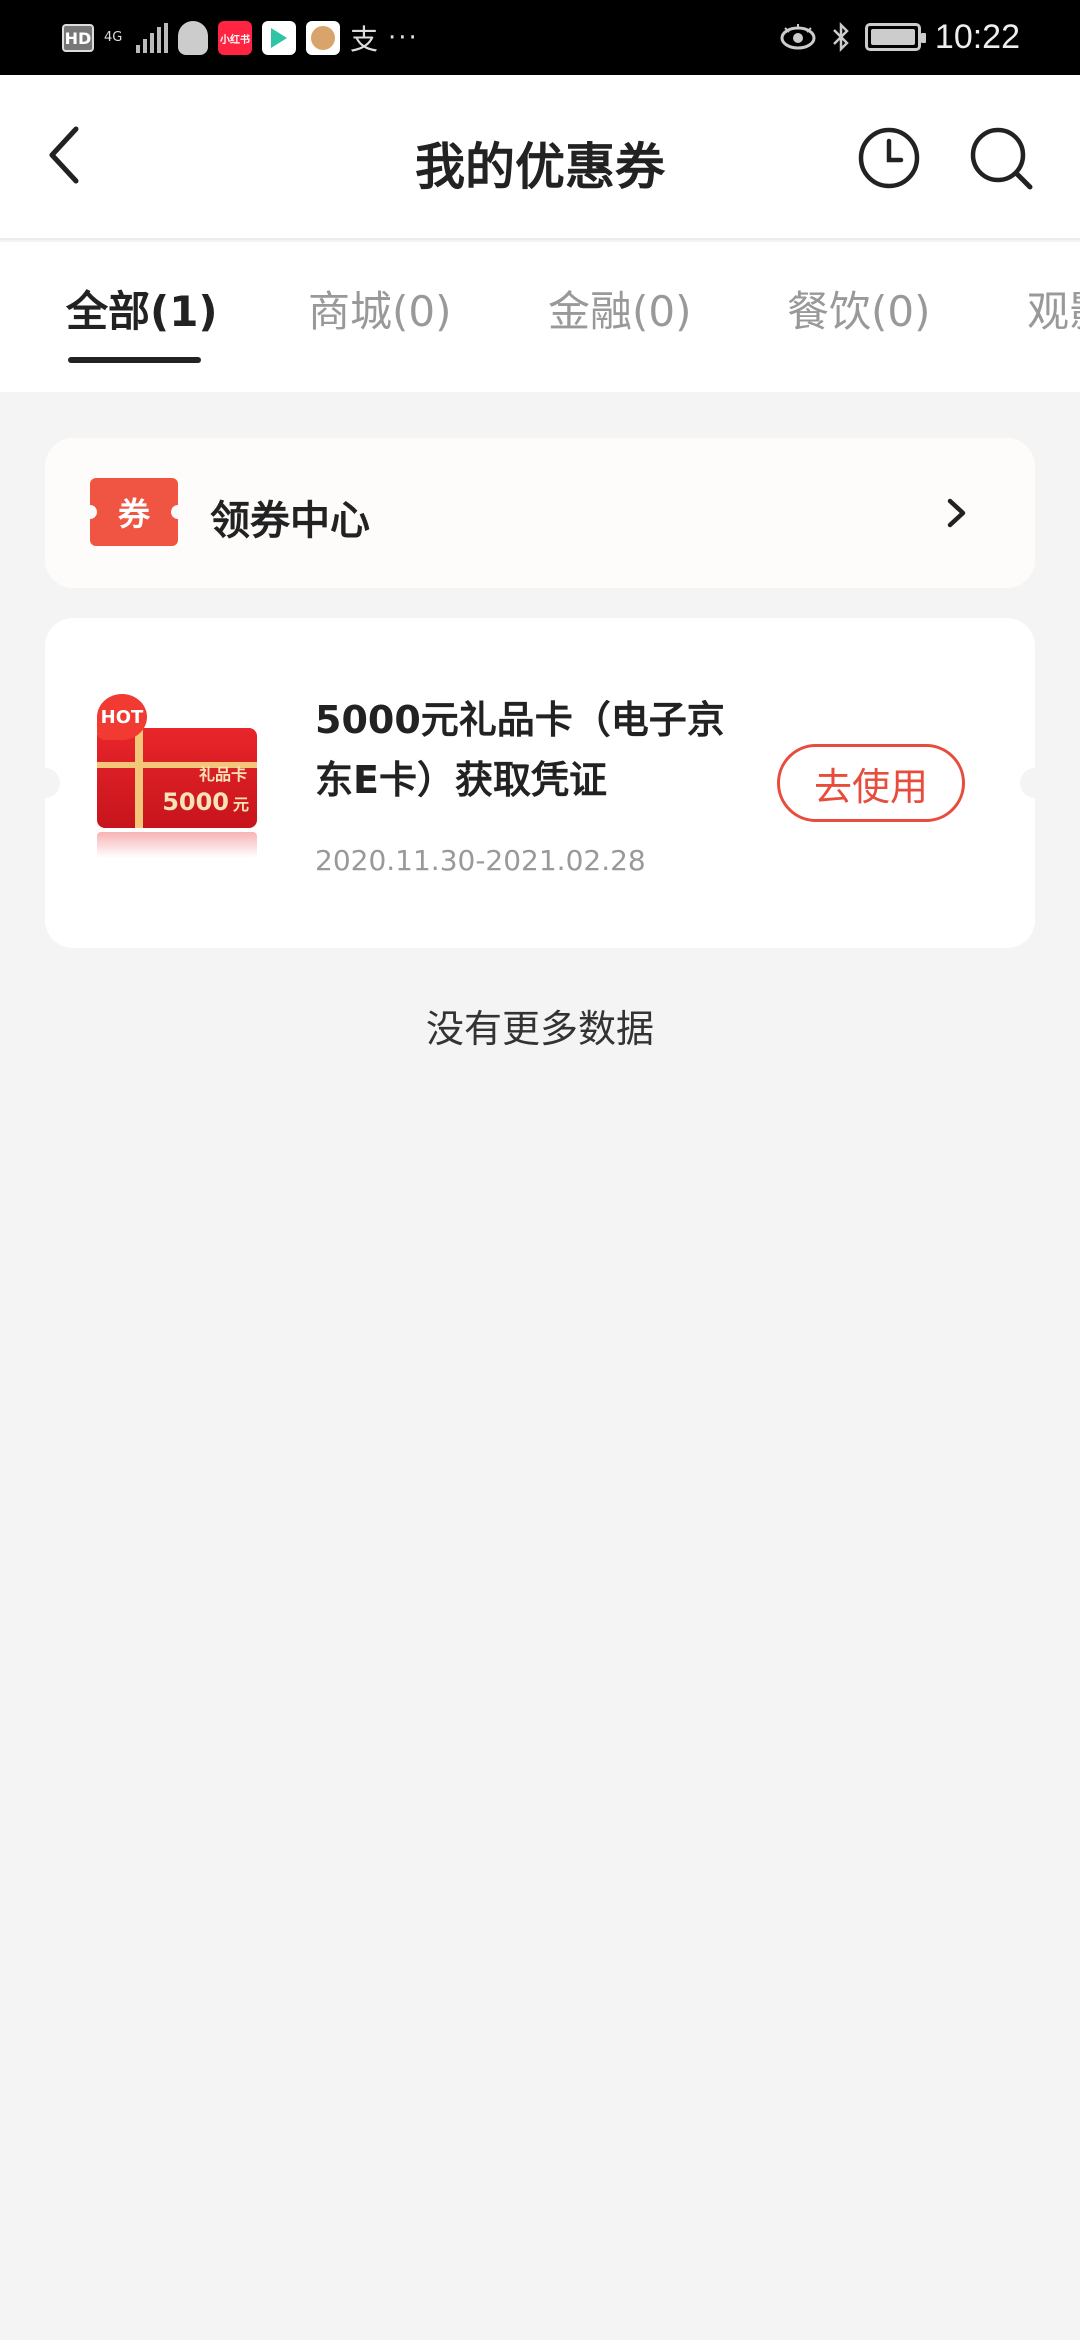 This screenshot has height=2340, width=1080. I want to click on tab-dining: 餐饮(0), so click(859, 308).